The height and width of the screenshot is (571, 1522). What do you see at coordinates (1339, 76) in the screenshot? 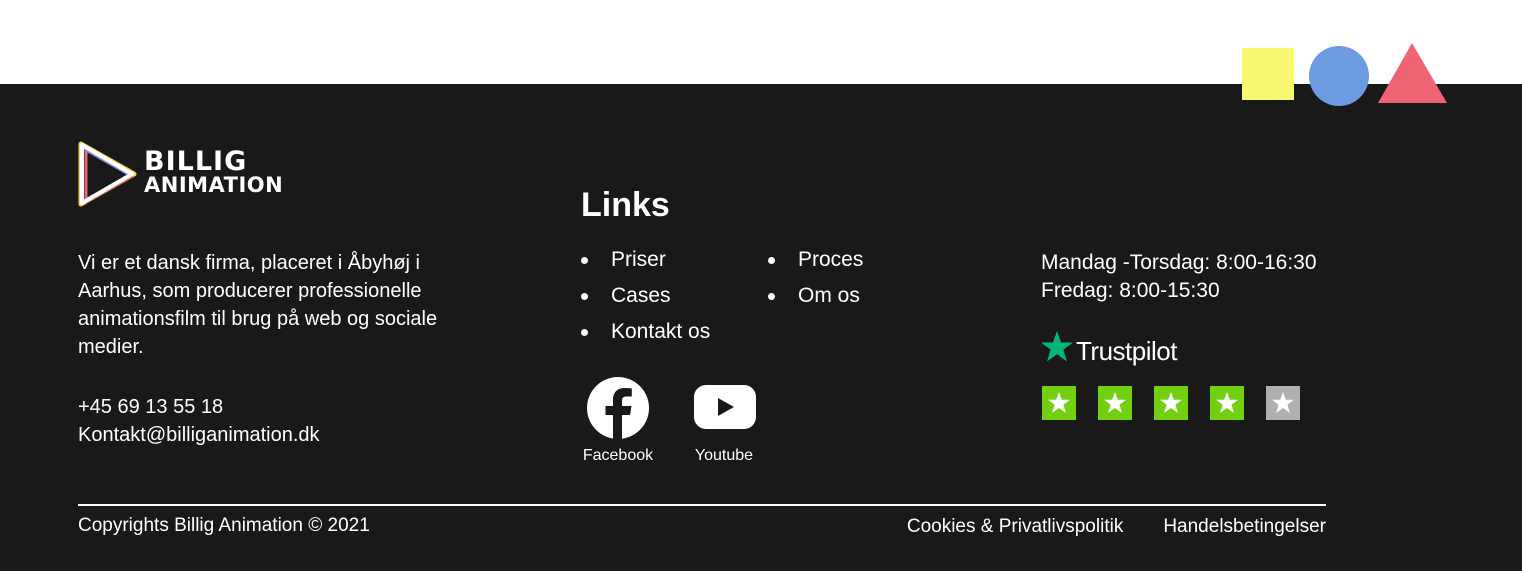
I see `blue-circle-shape` at bounding box center [1339, 76].